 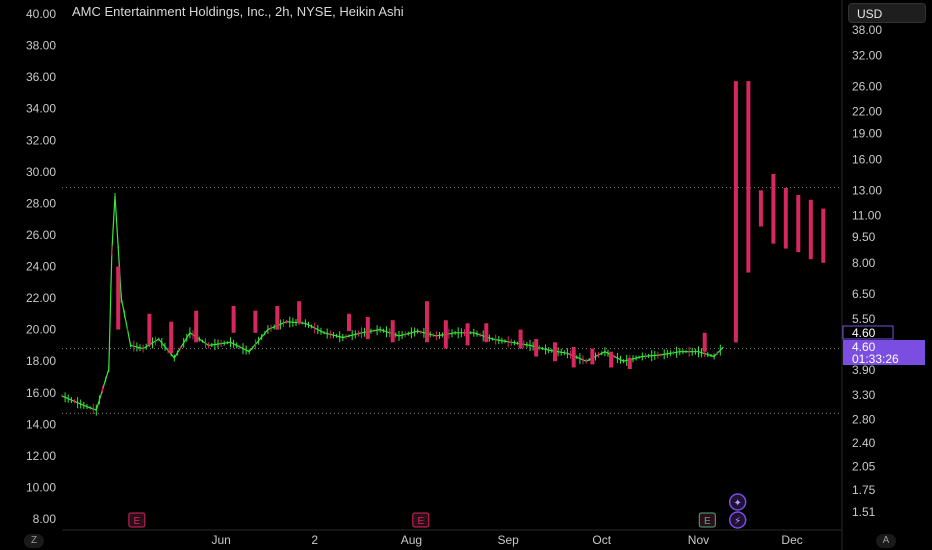 I want to click on right-axis-tick-label: 1.75, so click(x=864, y=490).